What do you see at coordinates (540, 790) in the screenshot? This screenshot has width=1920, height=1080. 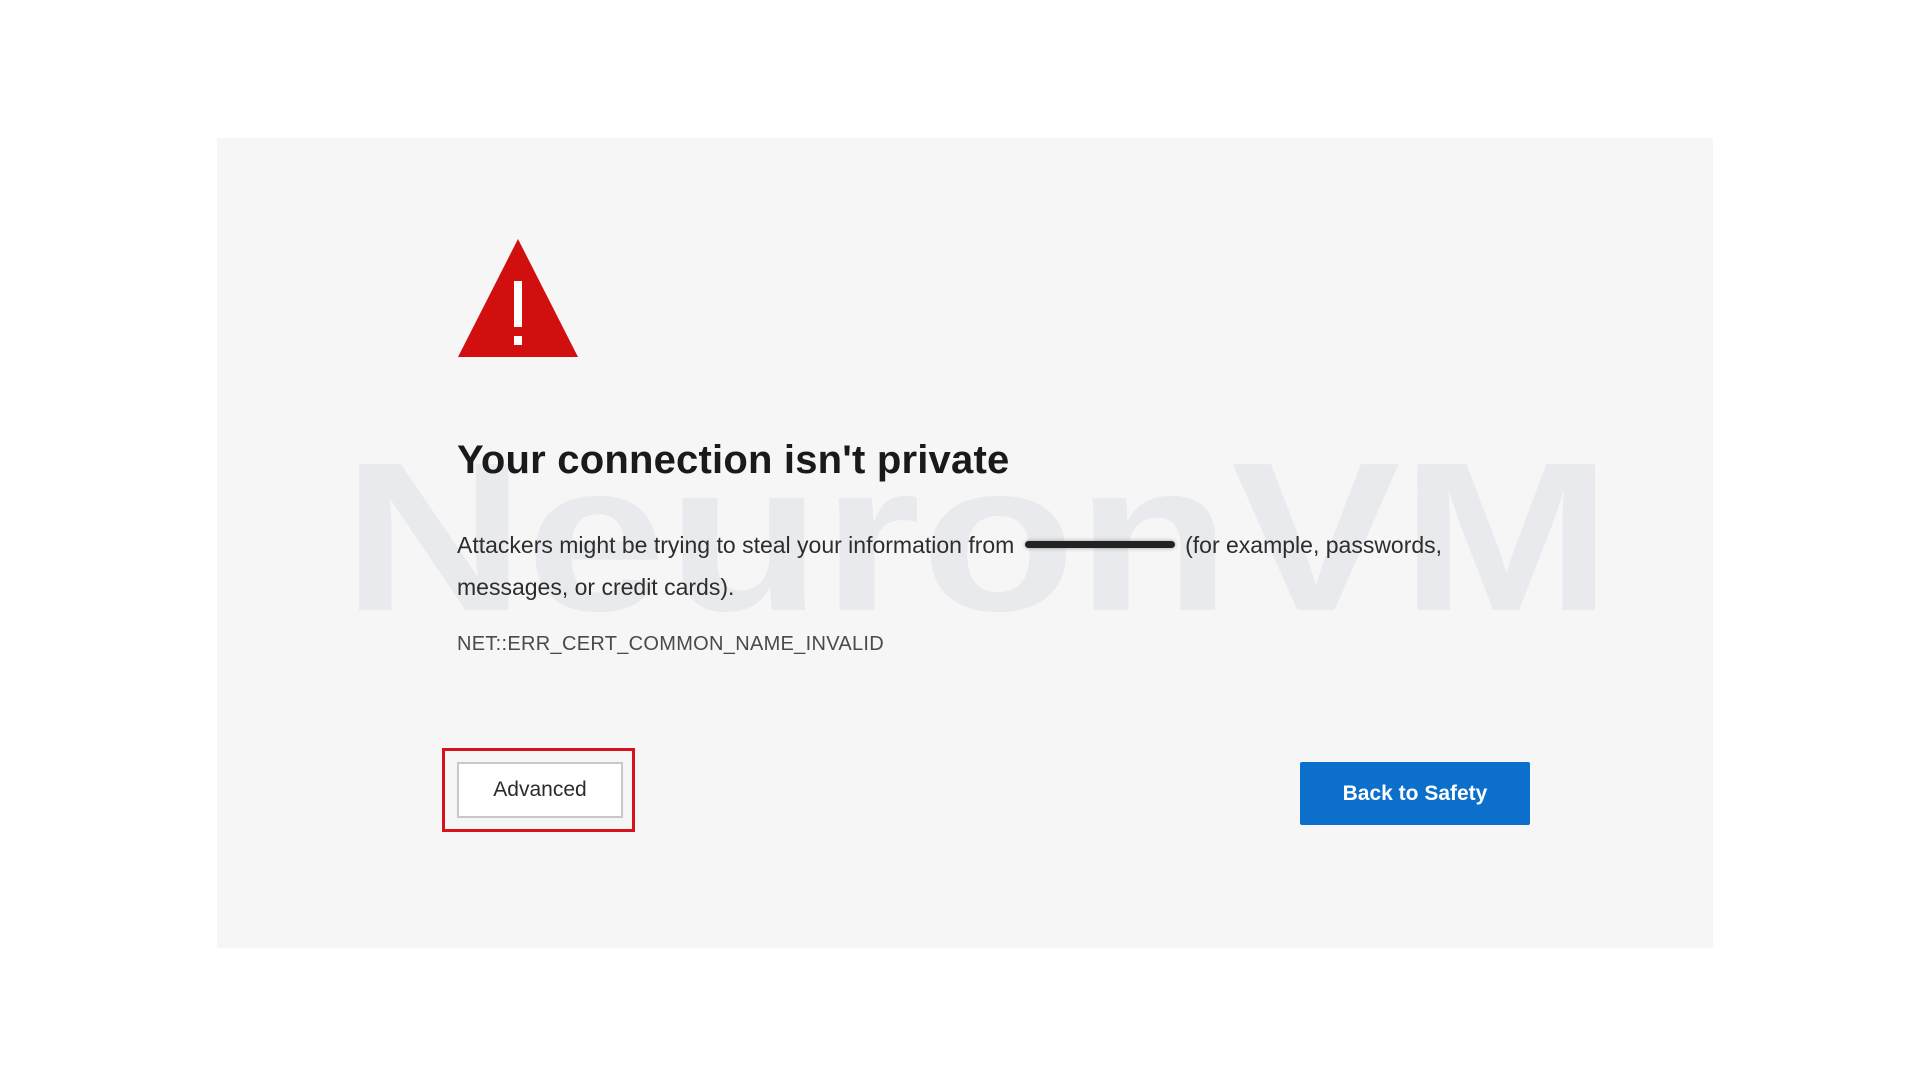 I see `advanced-button: Advanced` at bounding box center [540, 790].